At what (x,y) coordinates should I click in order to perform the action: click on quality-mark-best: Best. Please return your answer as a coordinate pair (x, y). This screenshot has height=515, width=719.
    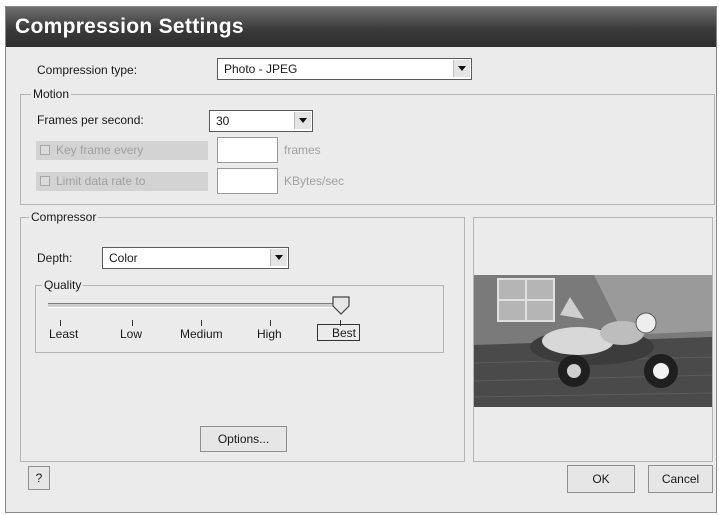
    Looking at the image, I should click on (339, 332).